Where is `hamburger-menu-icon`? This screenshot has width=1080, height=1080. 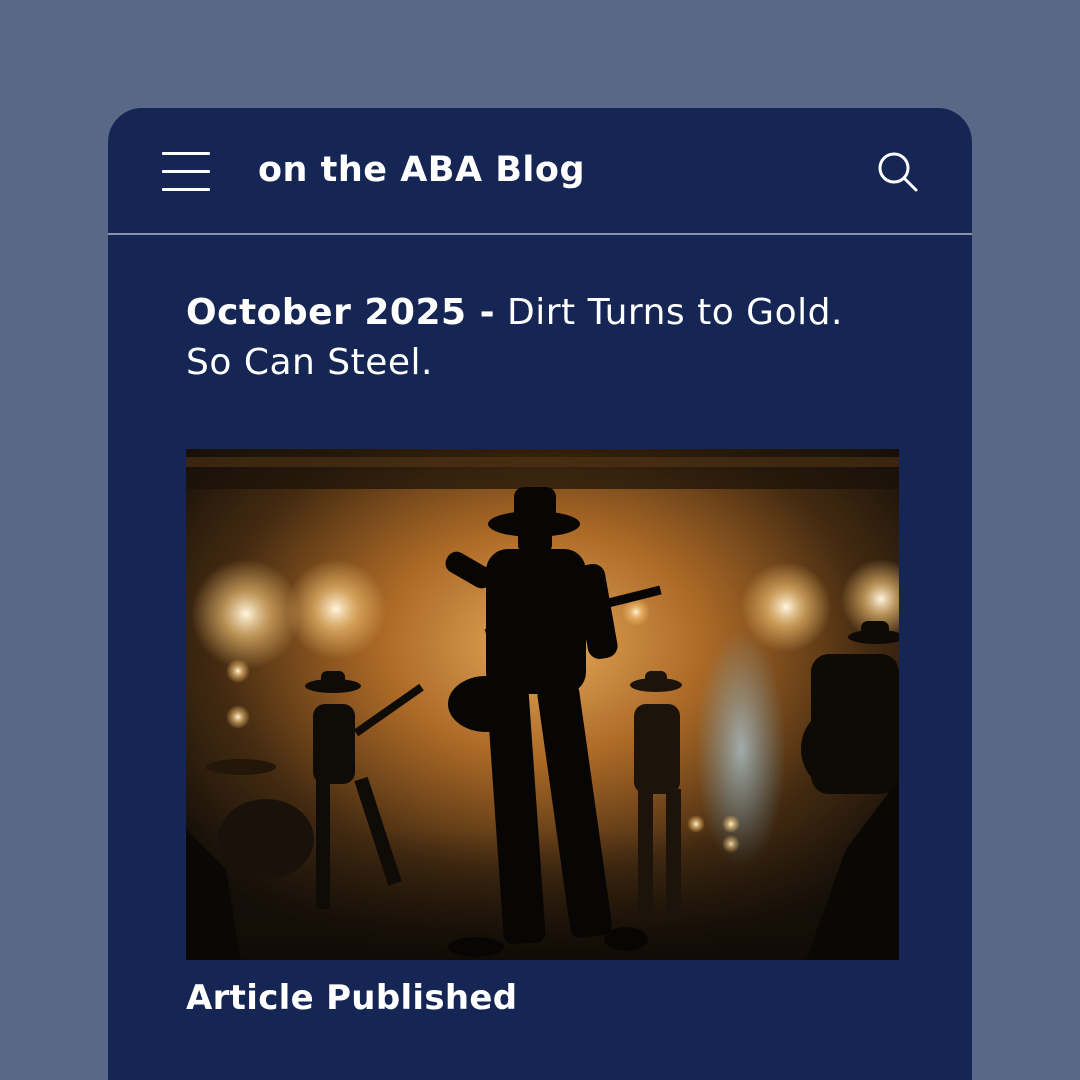 hamburger-menu-icon is located at coordinates (186, 172).